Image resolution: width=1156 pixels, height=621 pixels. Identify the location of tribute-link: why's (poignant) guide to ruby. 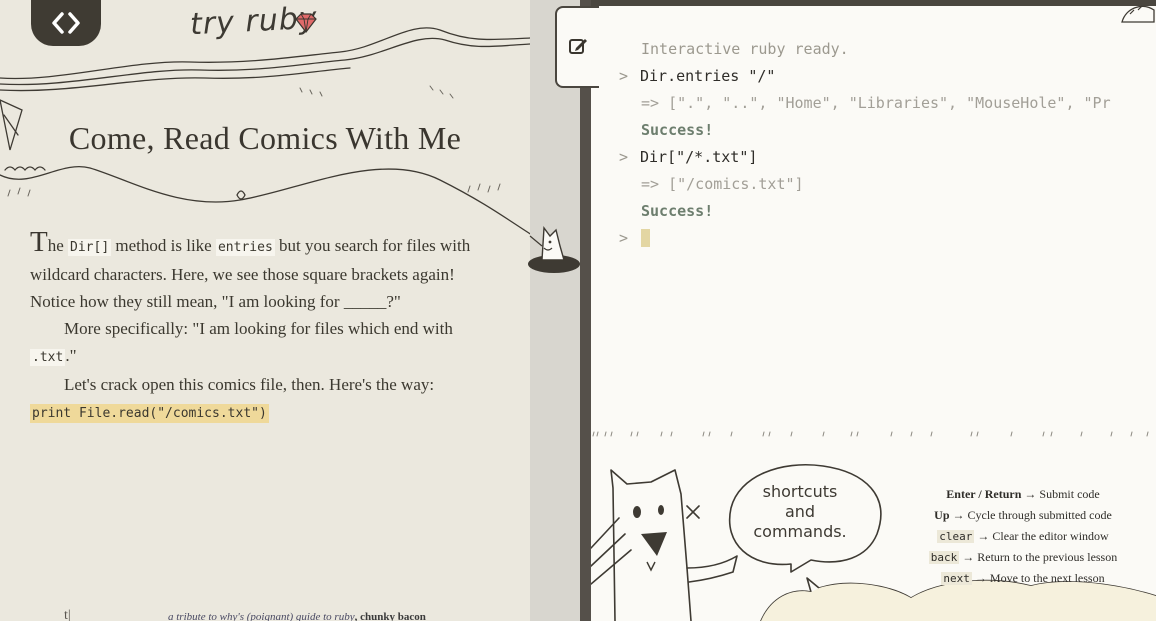
(287, 616).